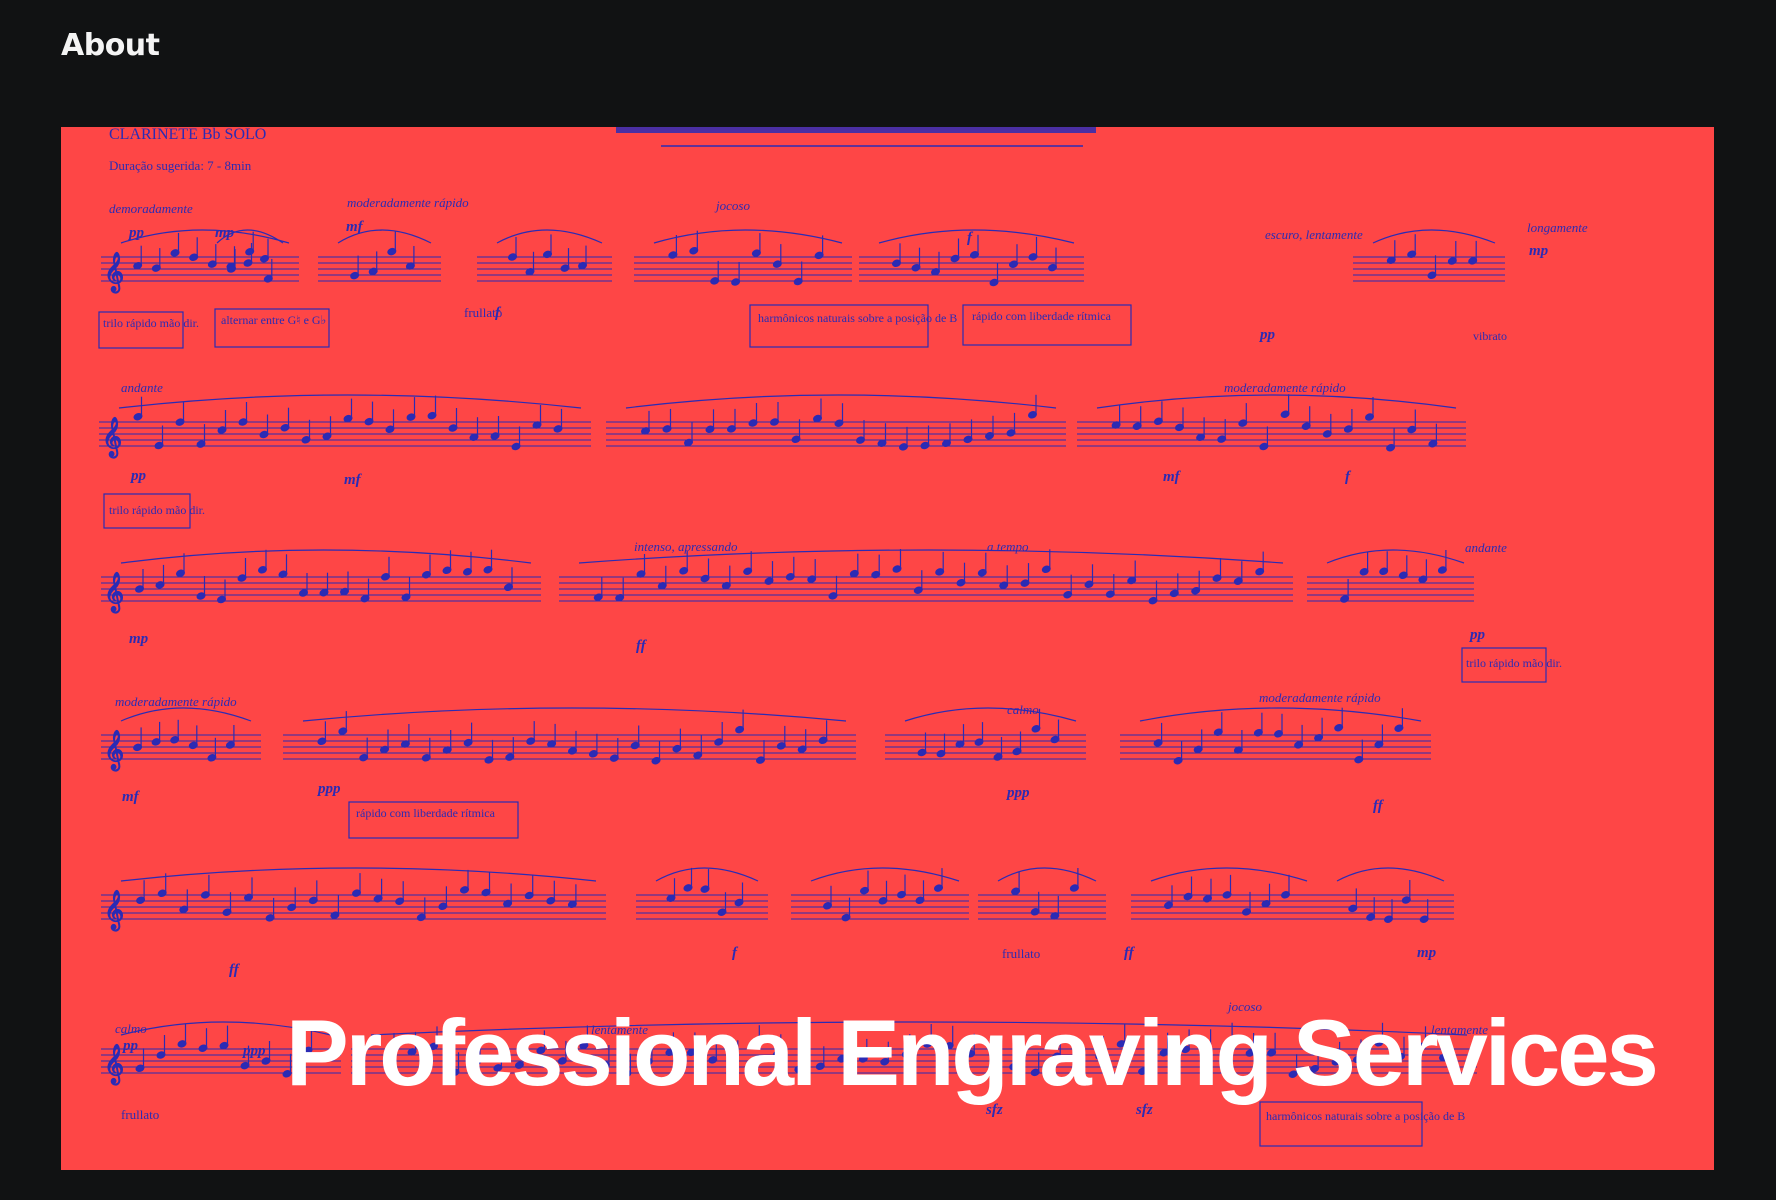 This screenshot has width=1776, height=1200. Describe the element at coordinates (1557, 227) in the screenshot. I see `svg-text: longamente` at that location.